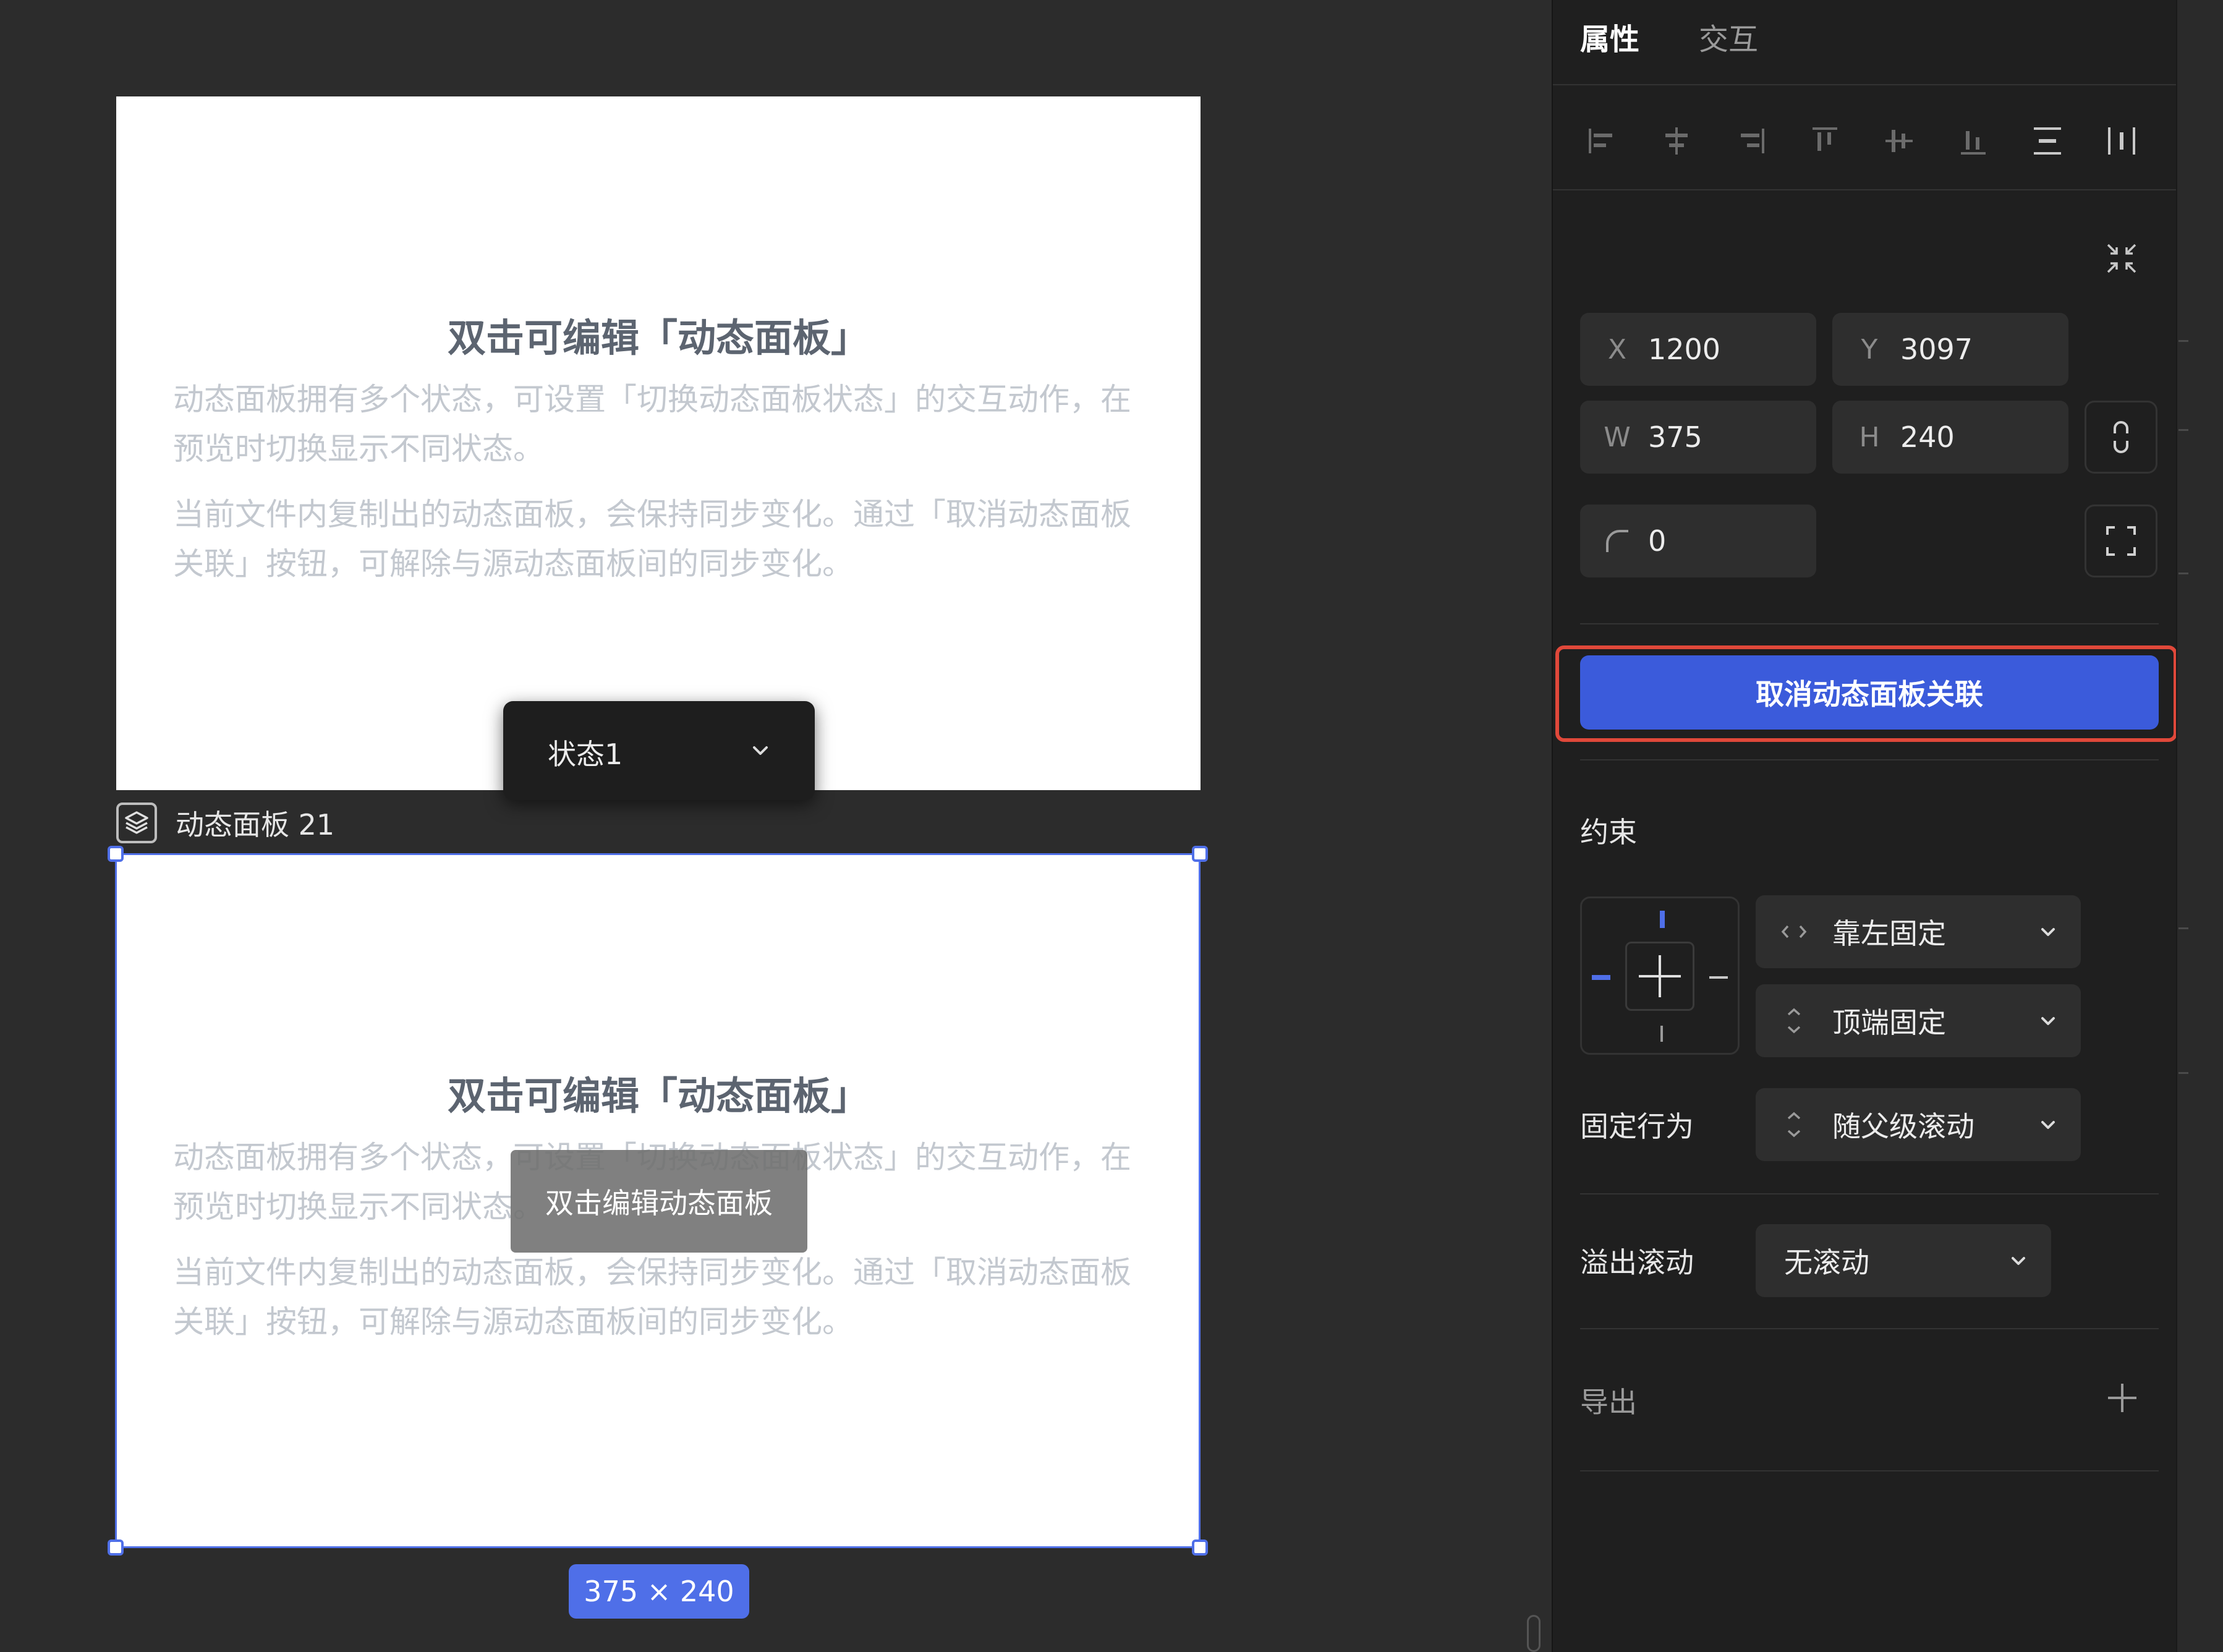  I want to click on overflow-value: 无滚动, so click(1826, 1262).